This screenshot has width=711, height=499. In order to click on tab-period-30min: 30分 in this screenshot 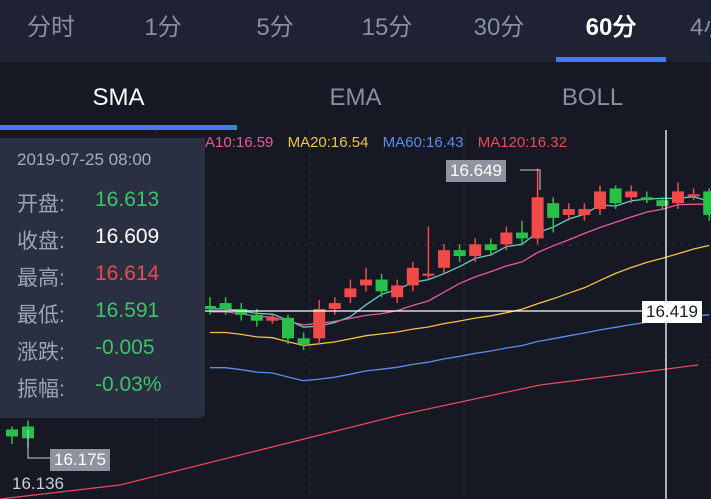, I will do `click(499, 29)`.